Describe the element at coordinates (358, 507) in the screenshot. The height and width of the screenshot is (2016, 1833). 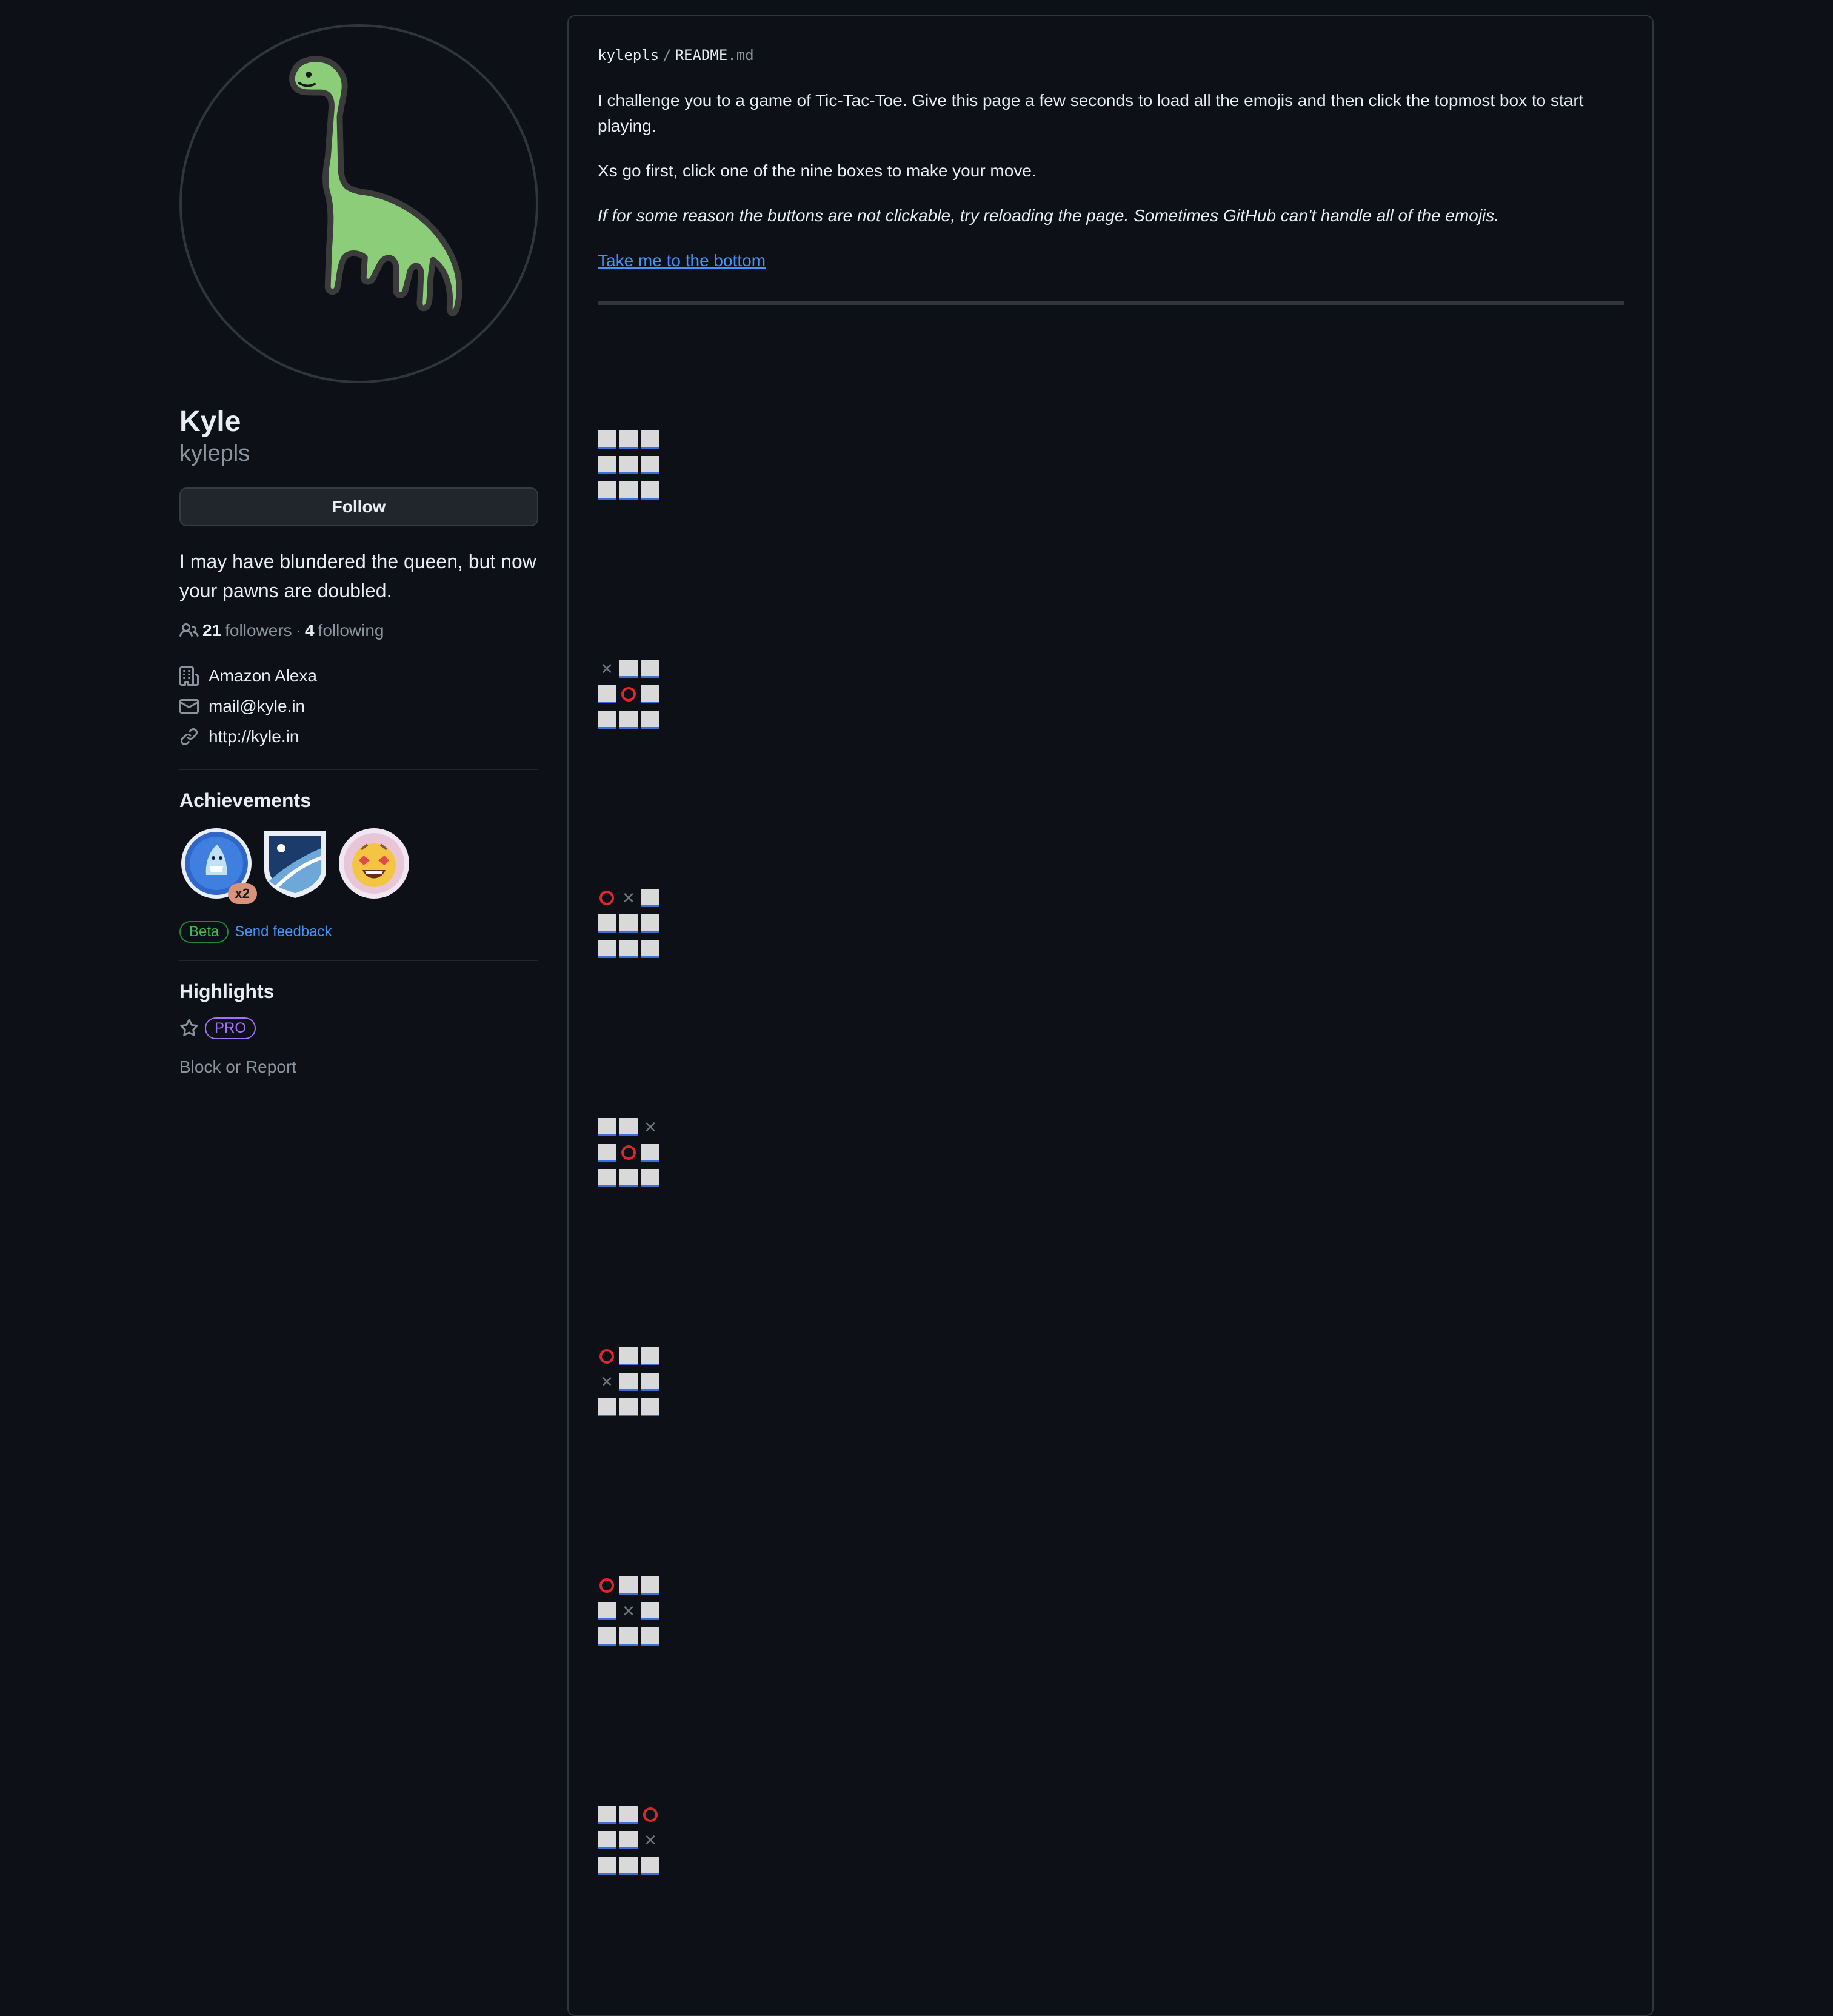
I see `follow-button: Follow` at that location.